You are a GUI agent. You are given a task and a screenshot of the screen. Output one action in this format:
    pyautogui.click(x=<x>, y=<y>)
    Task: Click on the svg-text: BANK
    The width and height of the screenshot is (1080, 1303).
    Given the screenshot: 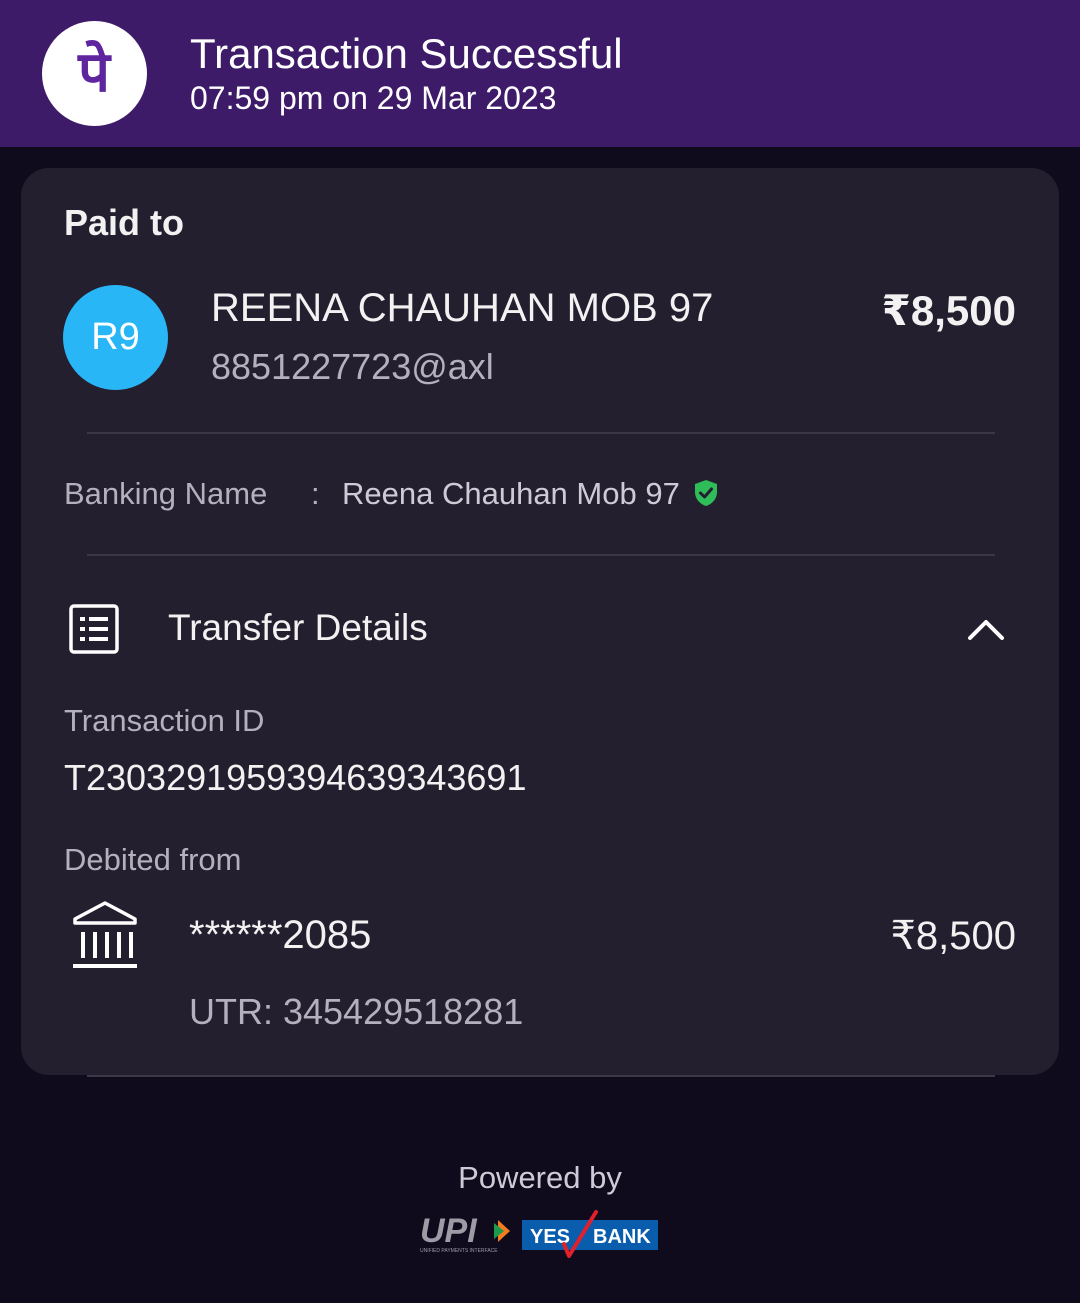 What is the action you would take?
    pyautogui.click(x=622, y=1237)
    